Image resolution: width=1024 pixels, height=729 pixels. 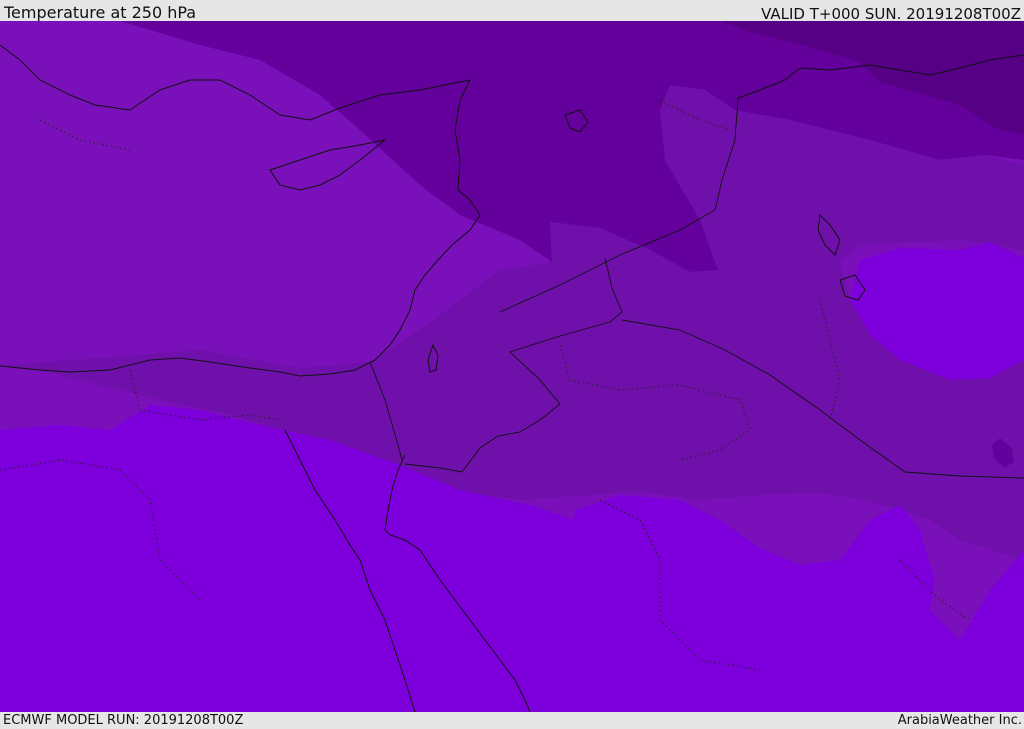 I want to click on credit-label: ArabiaWeather Inc., so click(x=959, y=720).